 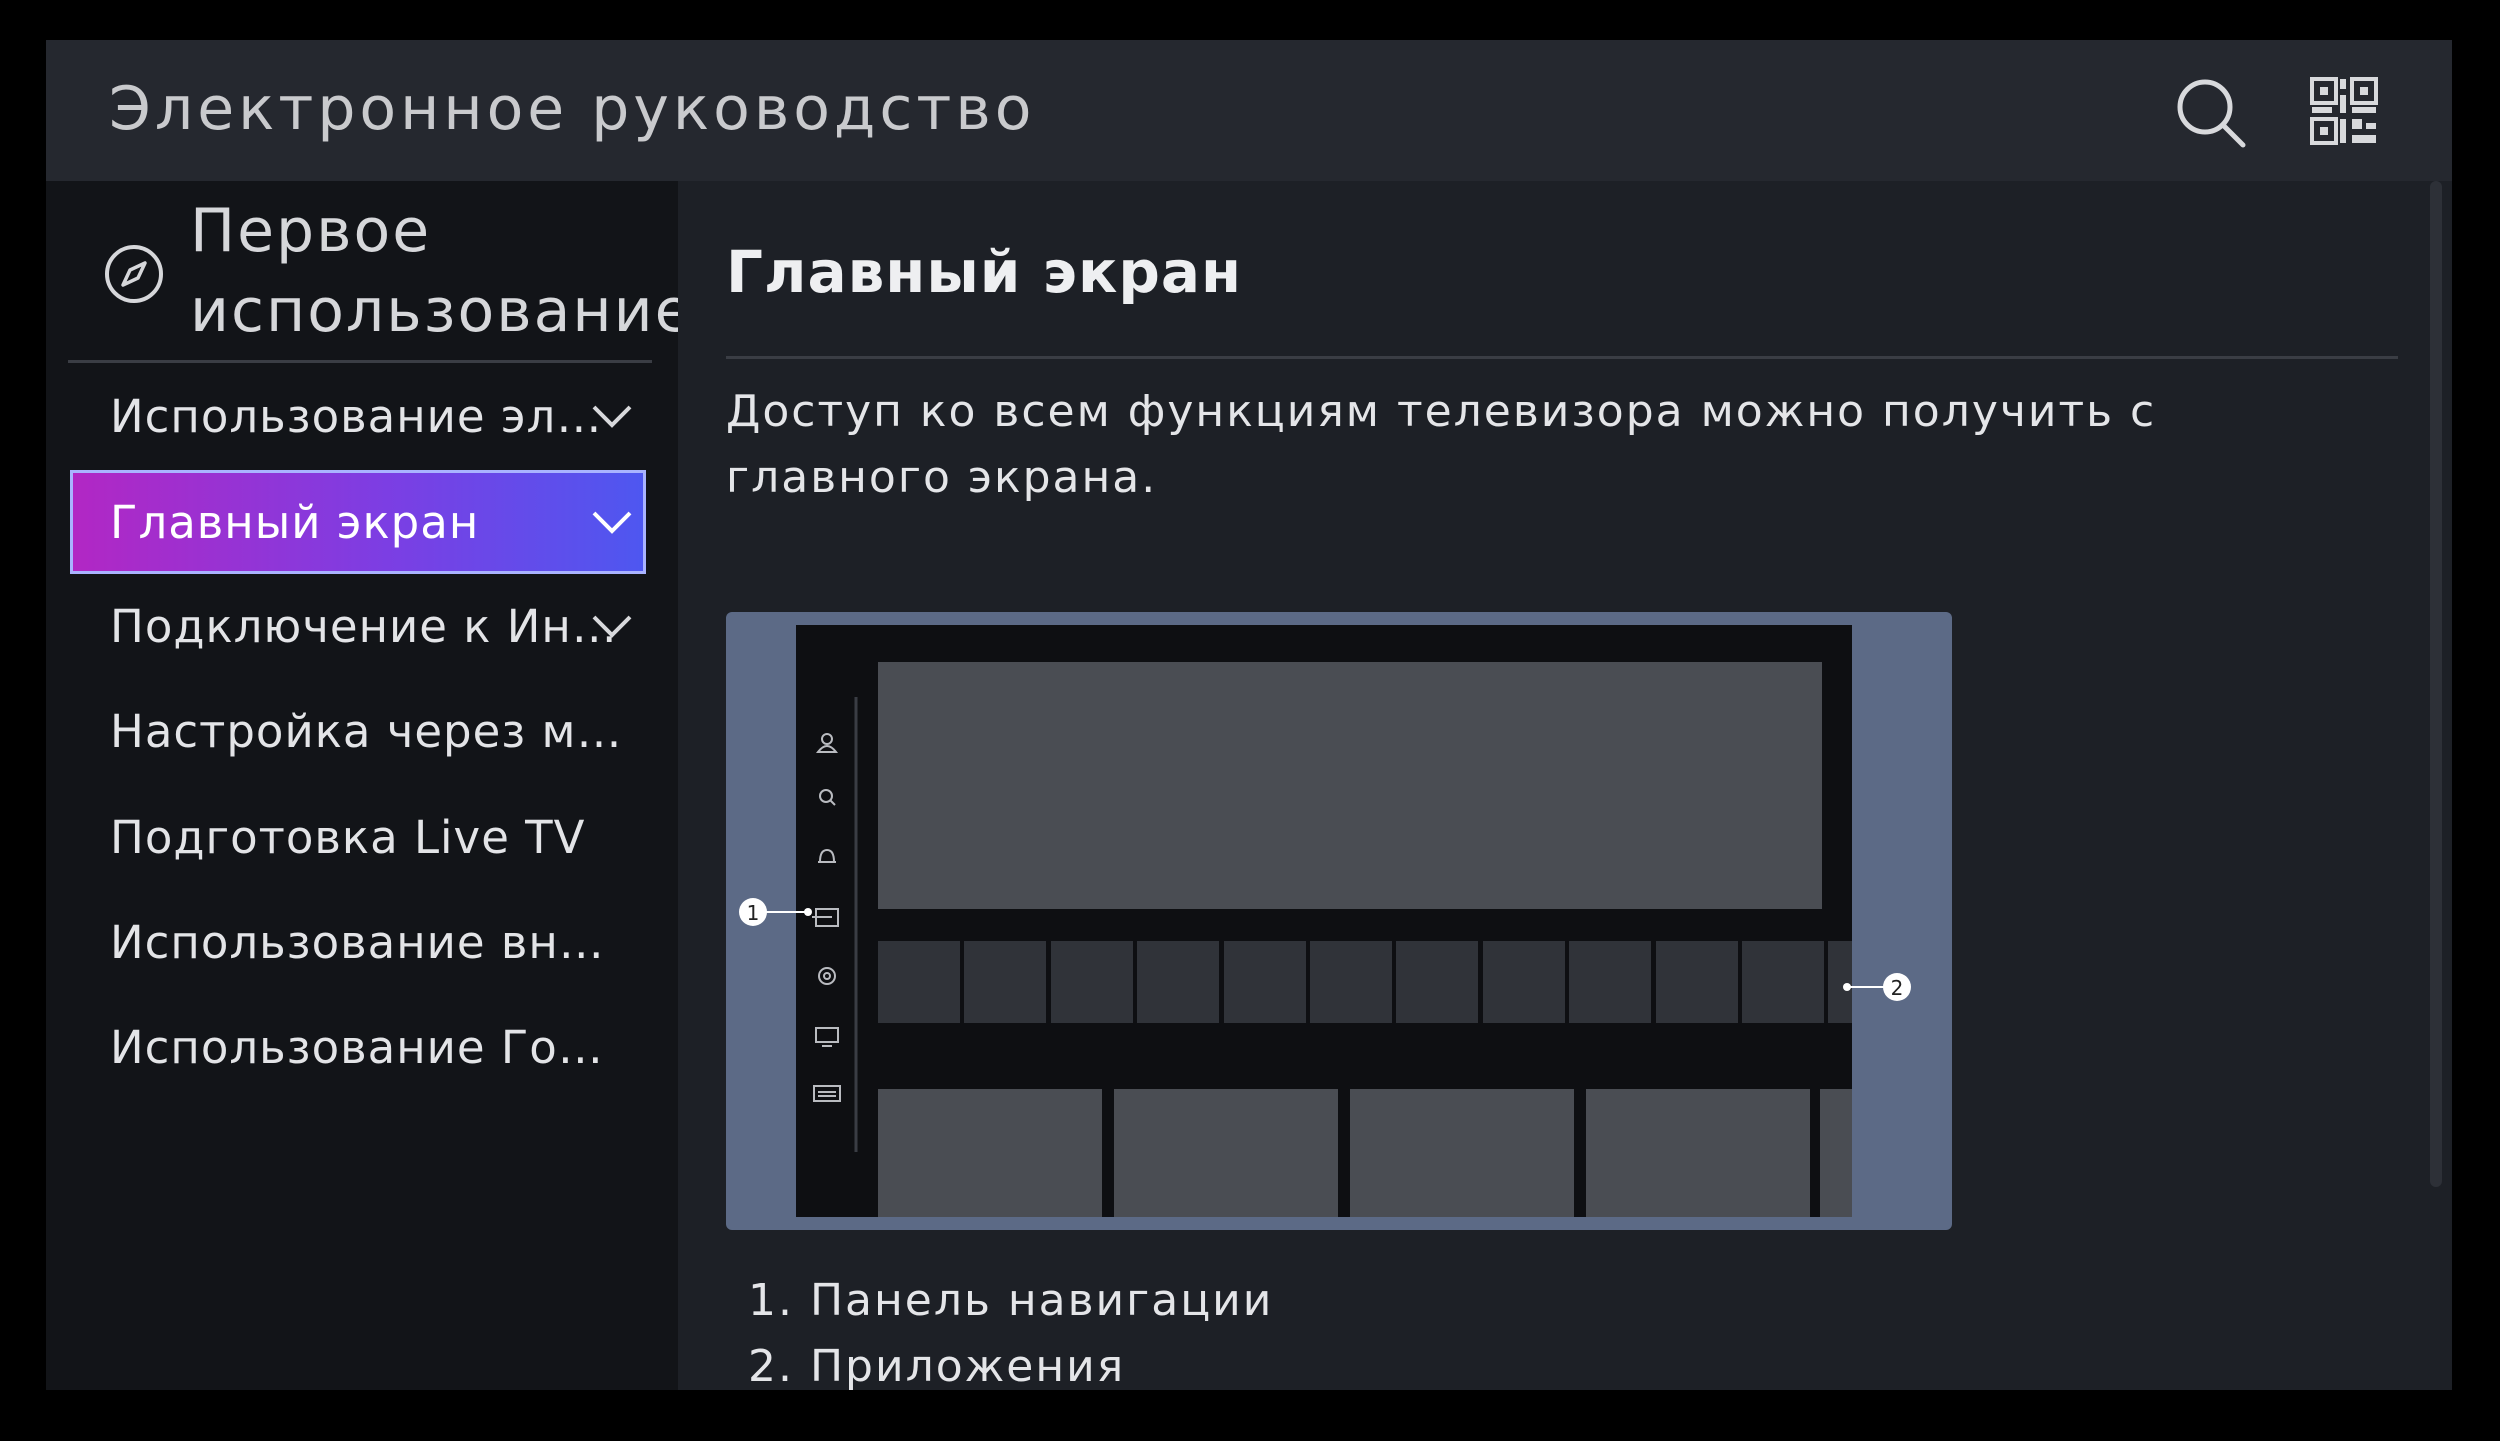 I want to click on sidebar-section-title: Первое использование, so click(x=442, y=271).